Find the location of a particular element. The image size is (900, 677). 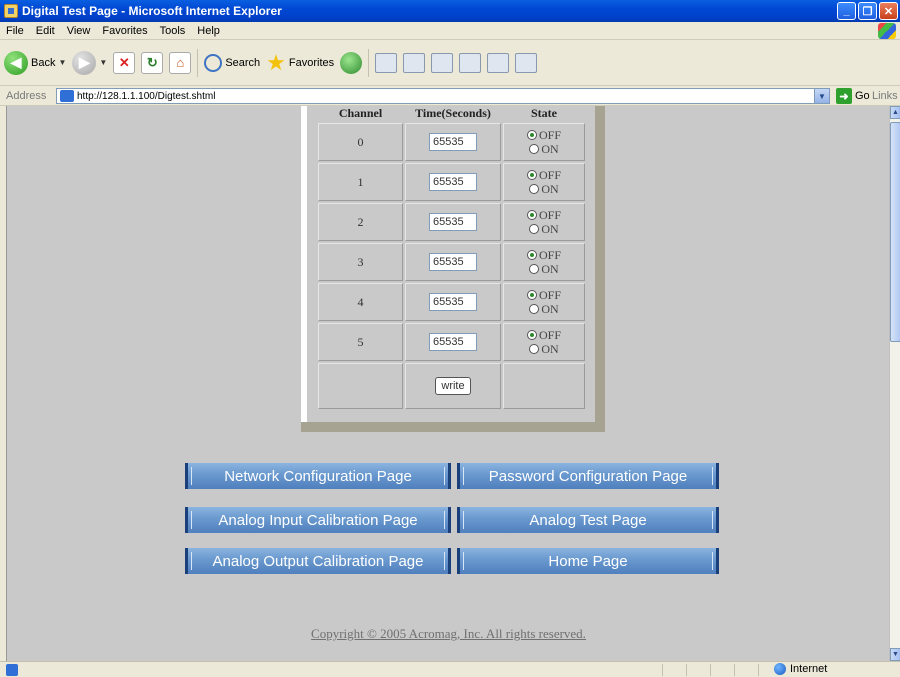

research-icon is located at coordinates (498, 62).